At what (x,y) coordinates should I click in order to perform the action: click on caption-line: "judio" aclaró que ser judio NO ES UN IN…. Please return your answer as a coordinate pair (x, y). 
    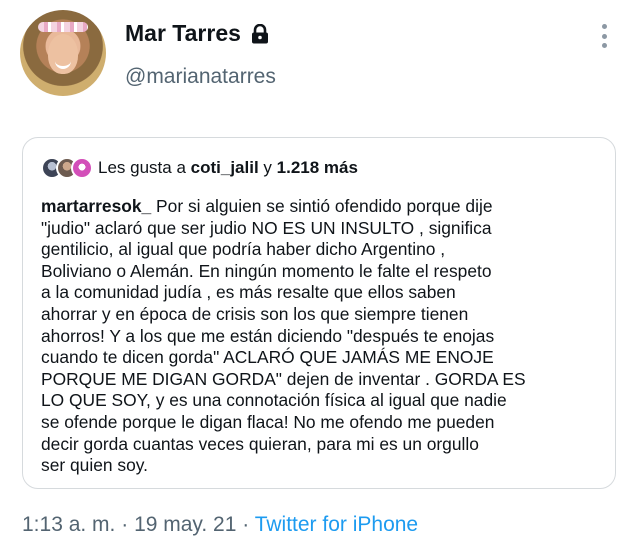
    Looking at the image, I should click on (266, 227).